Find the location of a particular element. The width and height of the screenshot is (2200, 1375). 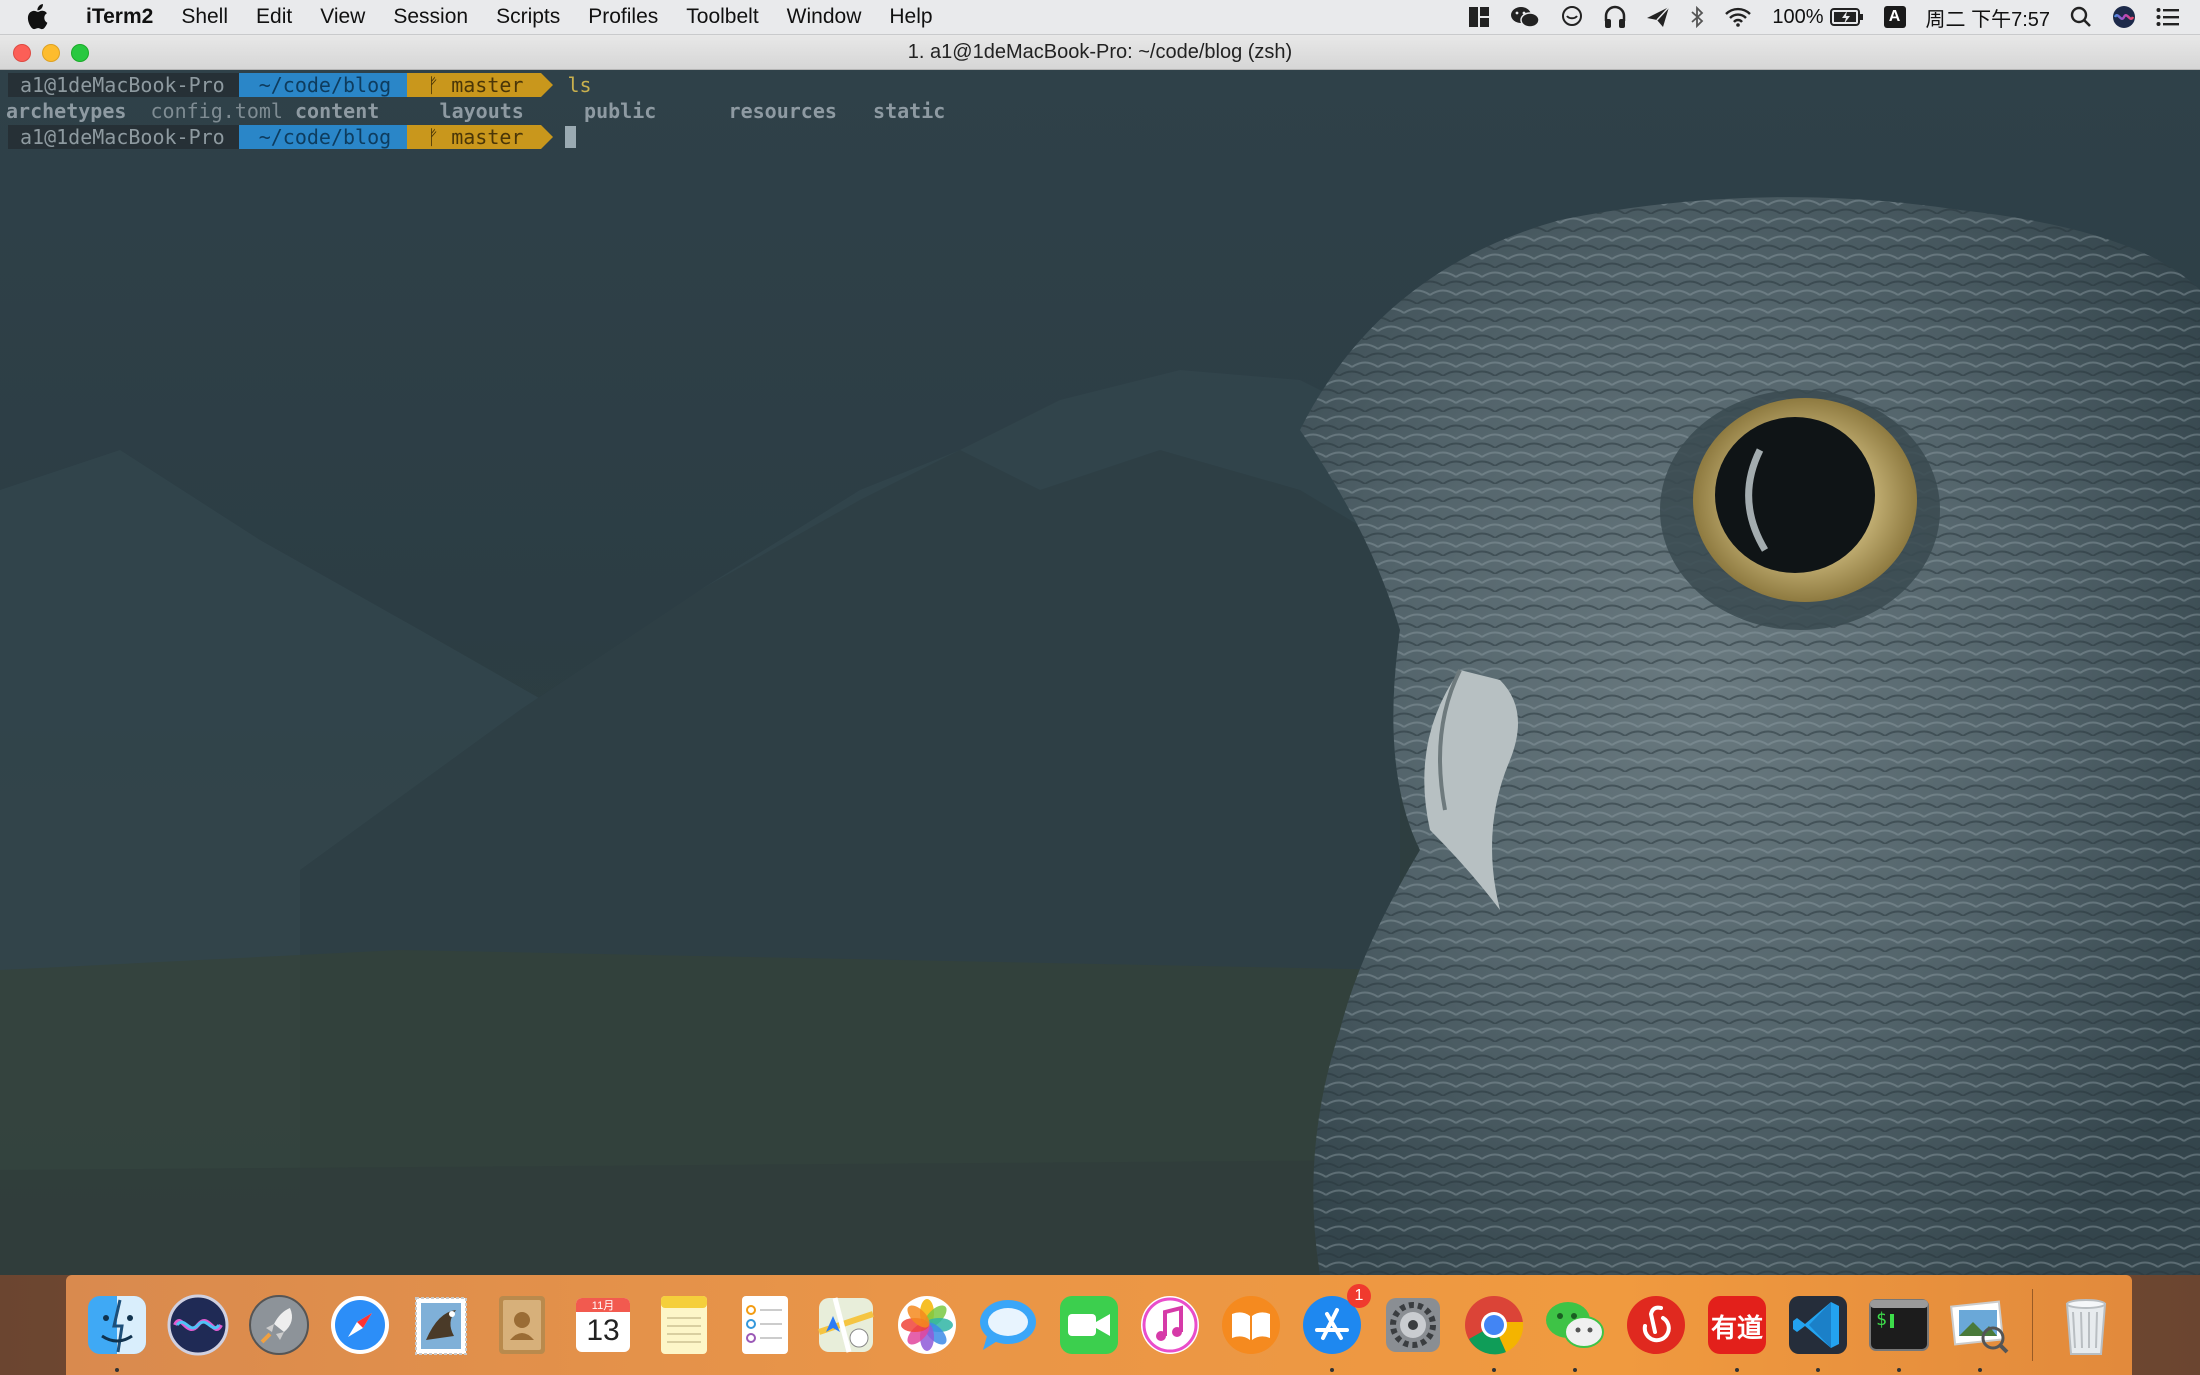

contacts-icon is located at coordinates (522, 1325).